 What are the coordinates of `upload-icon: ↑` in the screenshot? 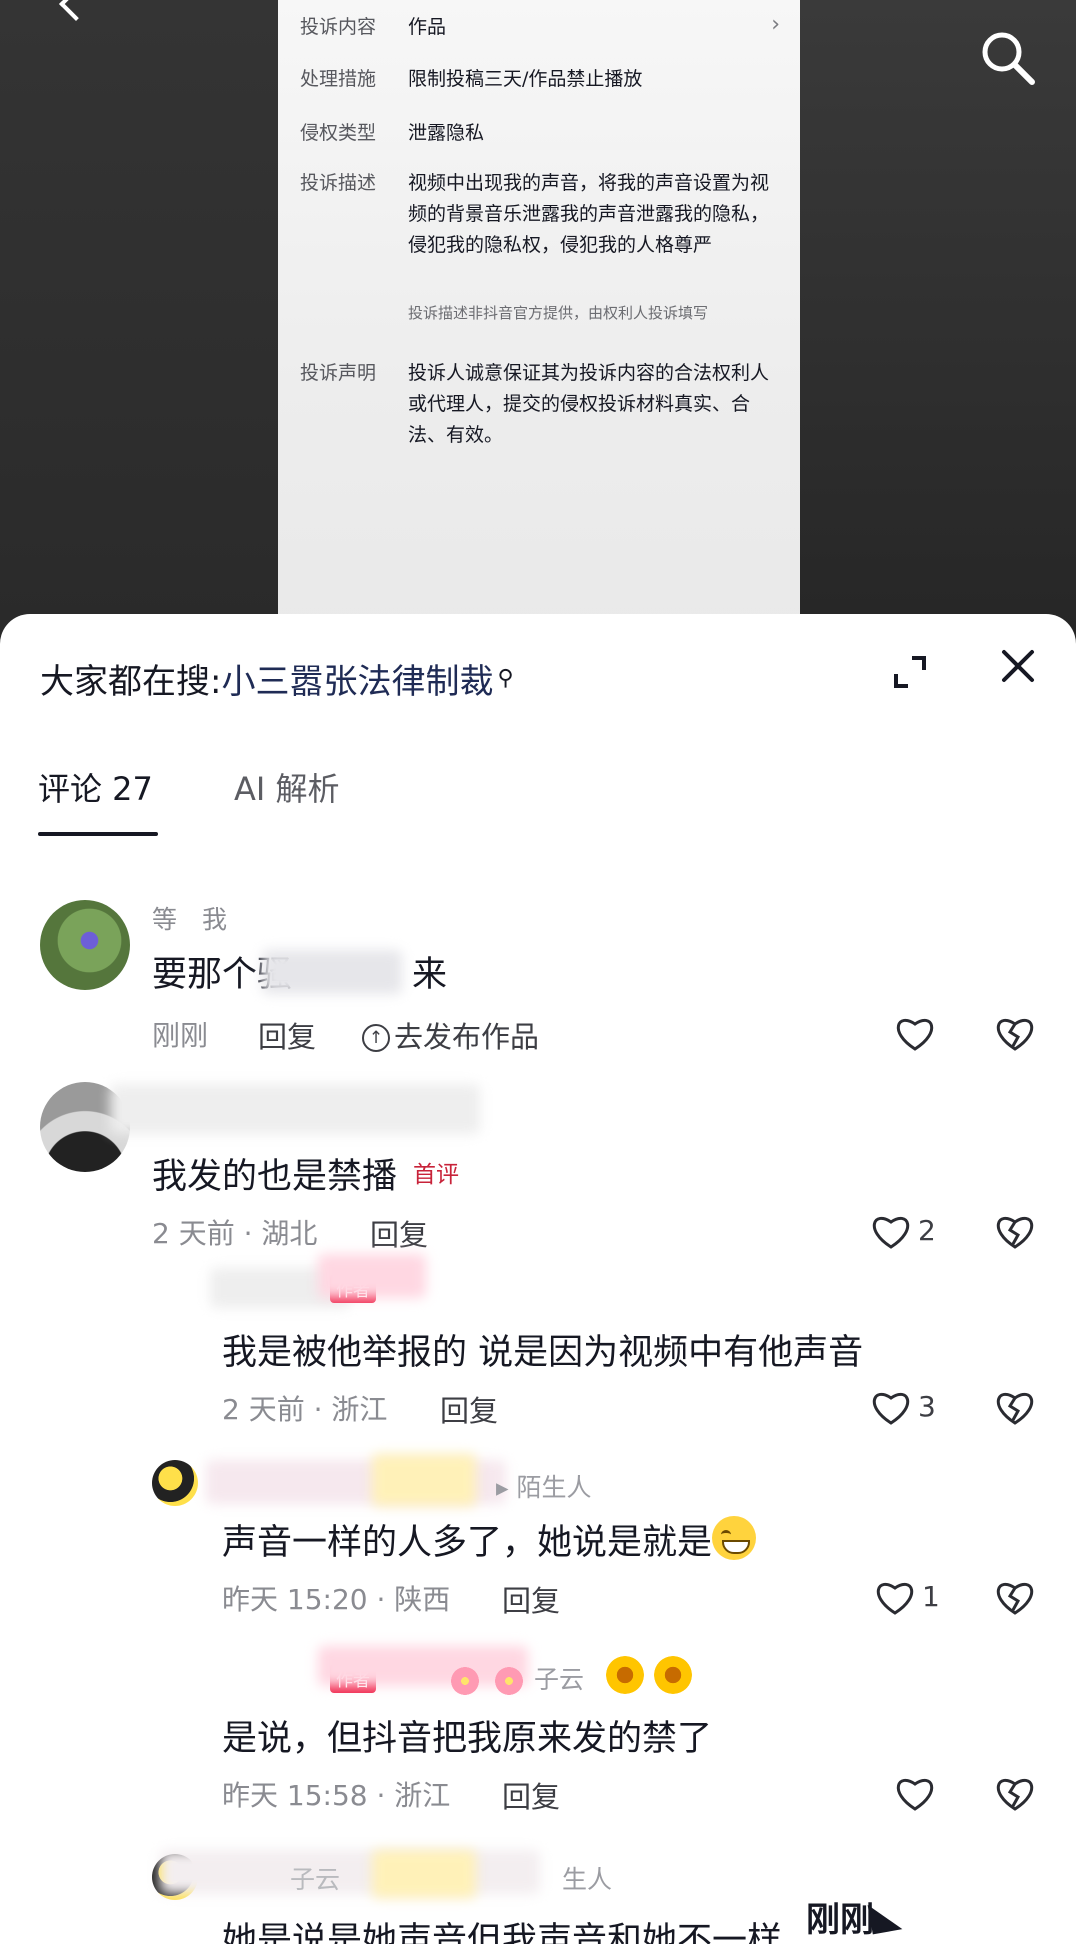 It's located at (376, 1038).